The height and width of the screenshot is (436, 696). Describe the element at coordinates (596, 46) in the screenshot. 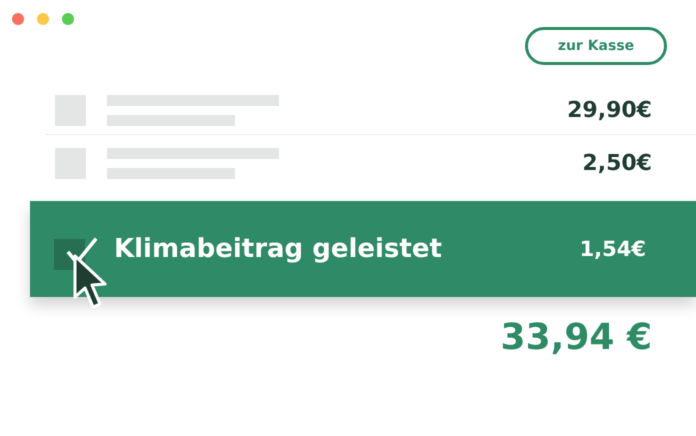

I see `checkout-button: zur Kasse` at that location.